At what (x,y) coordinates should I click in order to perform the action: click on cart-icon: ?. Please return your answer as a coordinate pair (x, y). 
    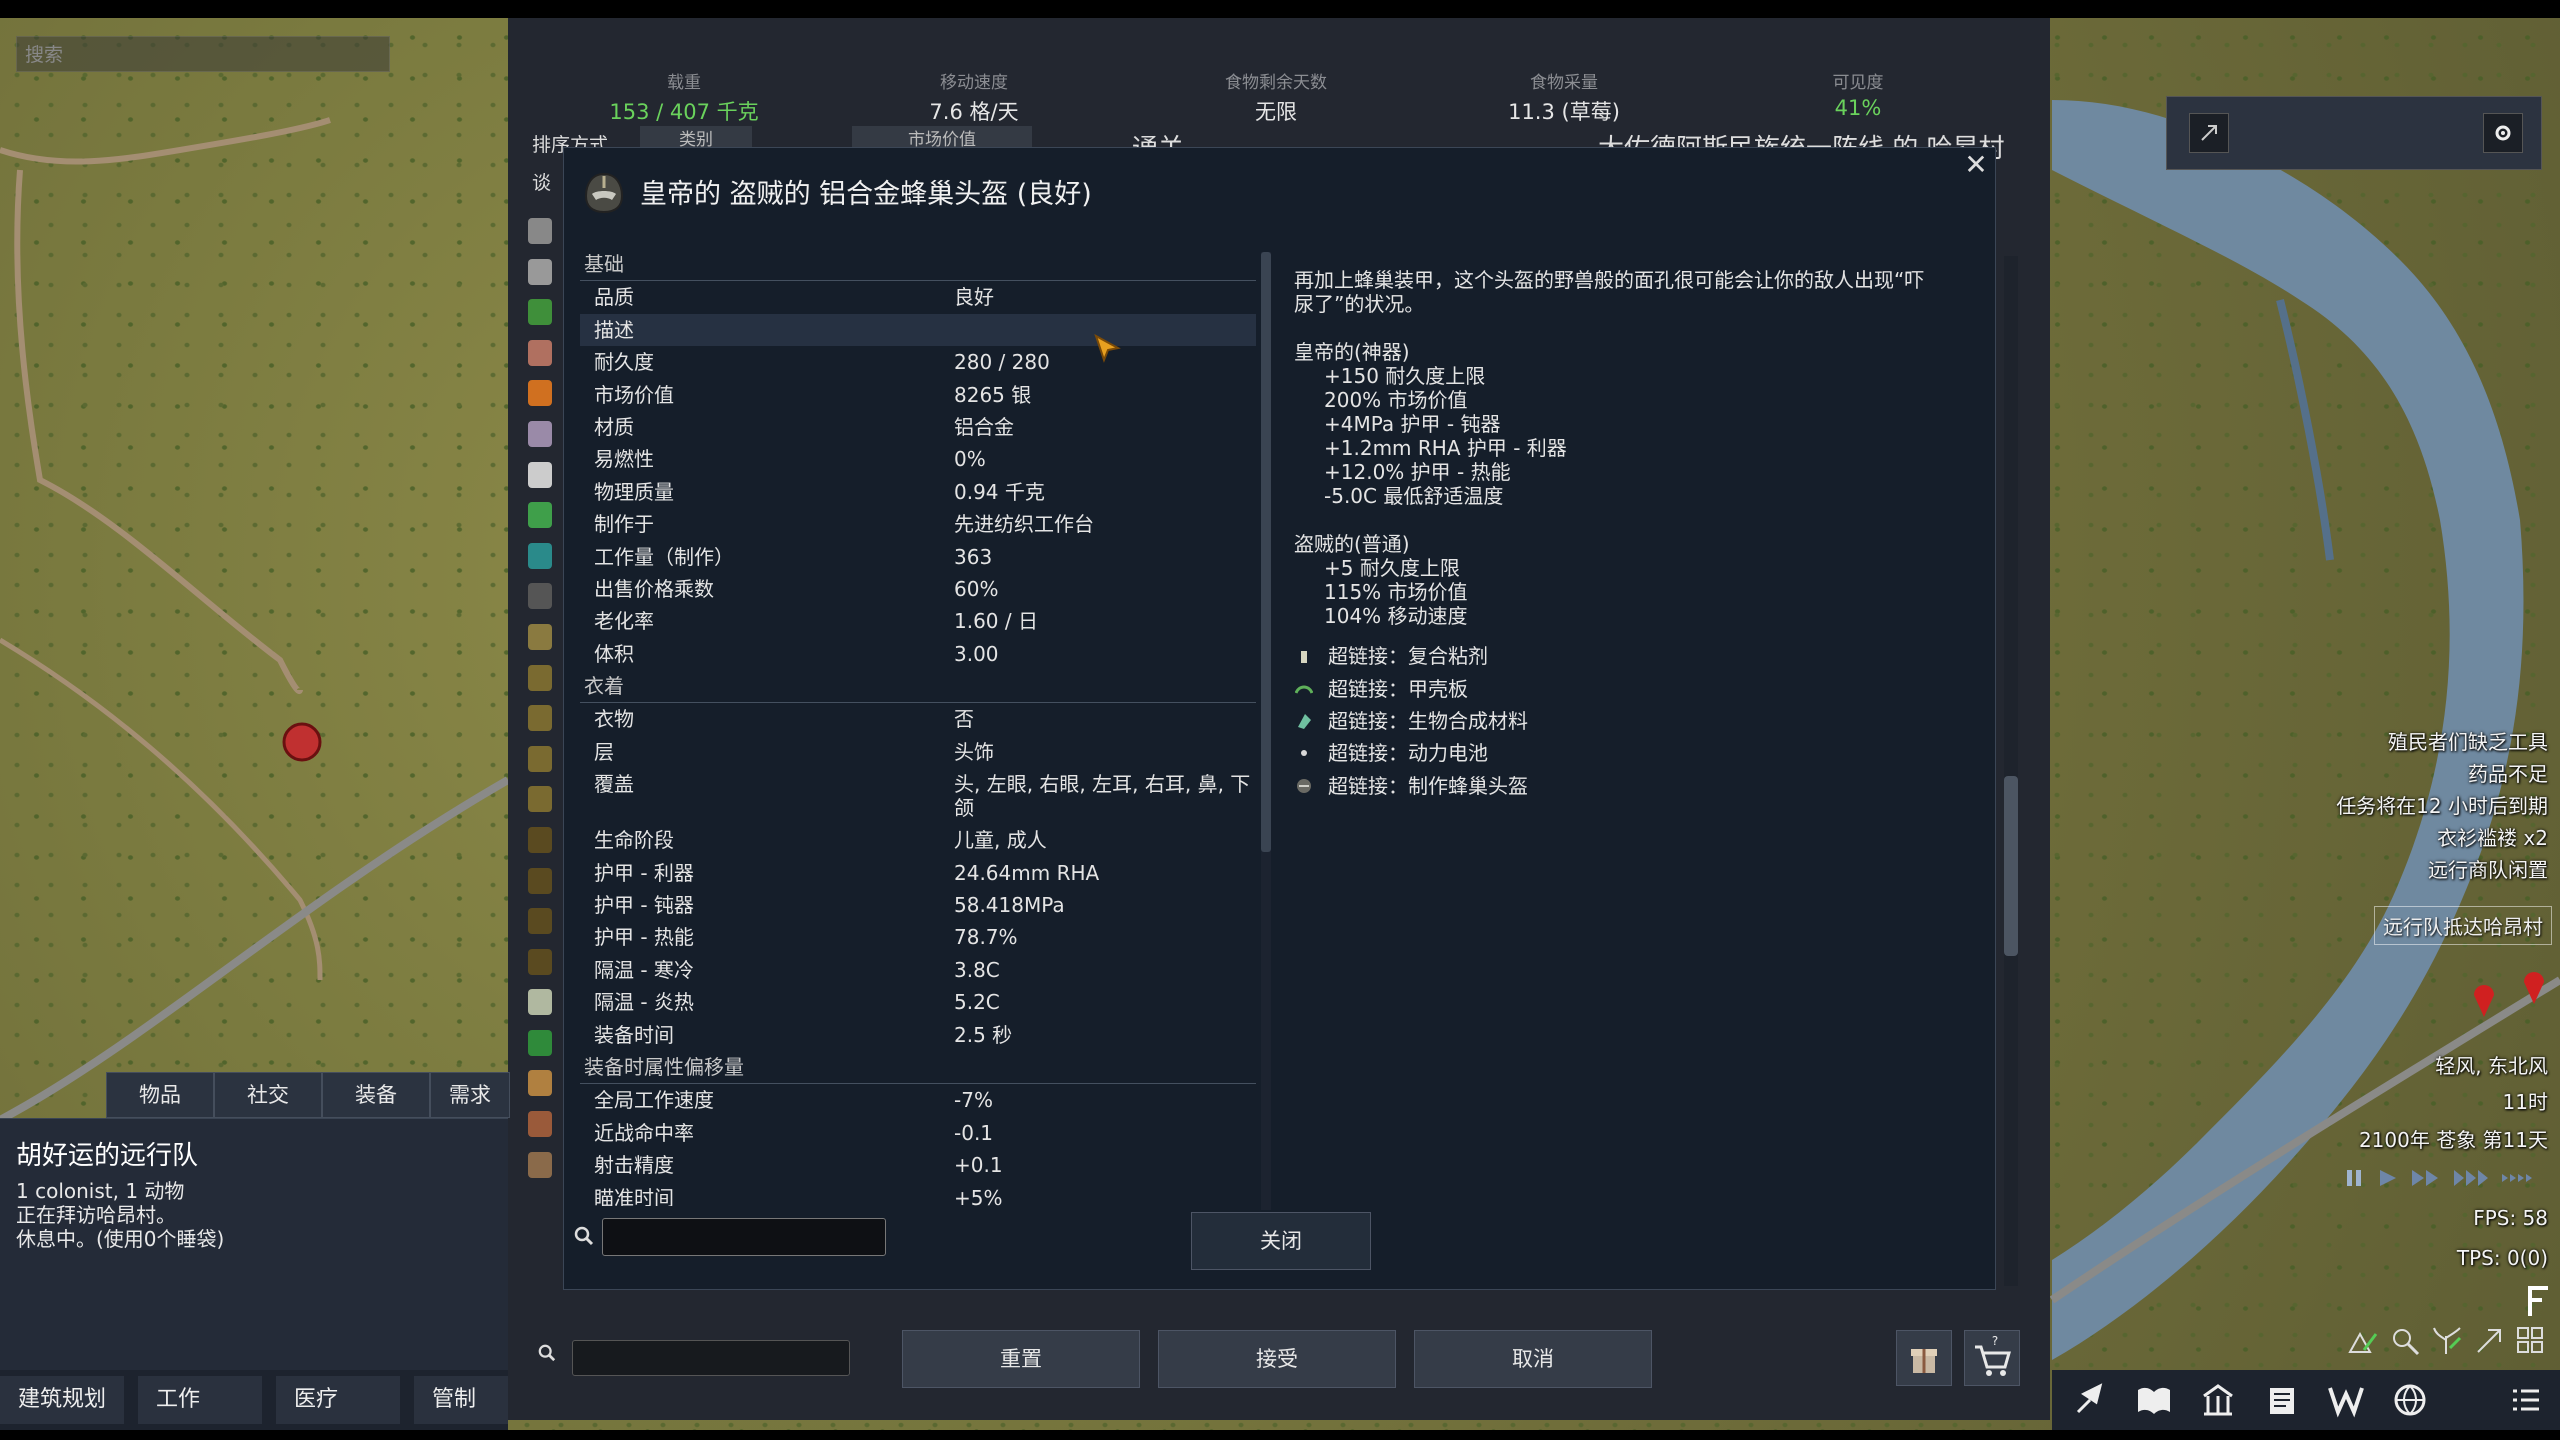
    Looking at the image, I should click on (1993, 1355).